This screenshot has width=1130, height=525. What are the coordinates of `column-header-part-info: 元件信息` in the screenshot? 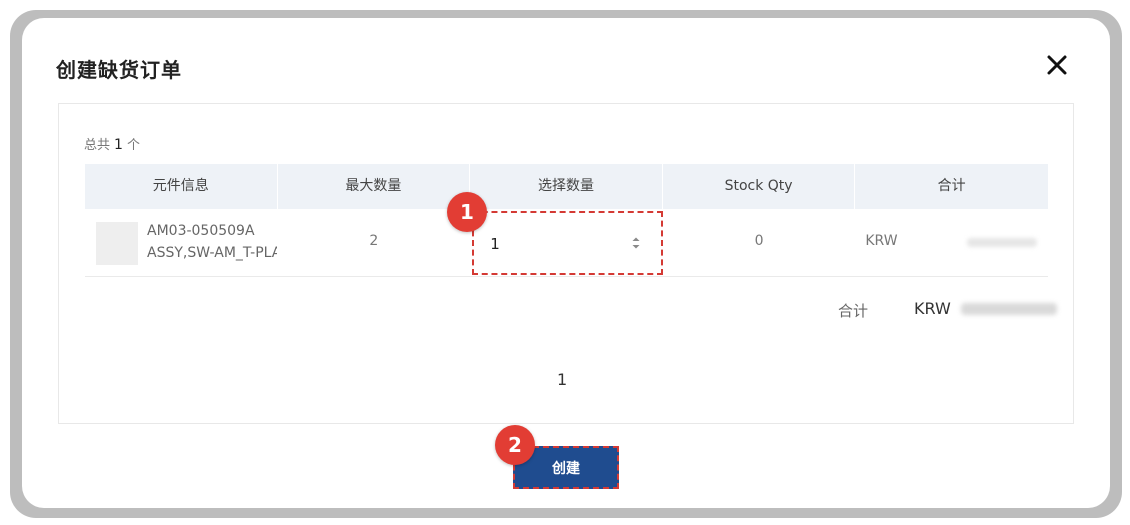 It's located at (181, 186).